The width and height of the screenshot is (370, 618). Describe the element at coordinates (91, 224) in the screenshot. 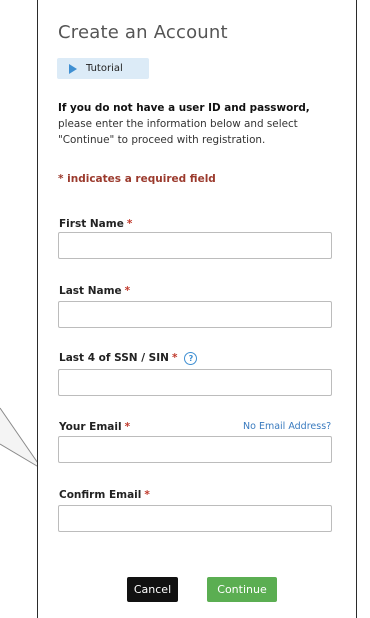

I see `first-name-label-text: First Name` at that location.